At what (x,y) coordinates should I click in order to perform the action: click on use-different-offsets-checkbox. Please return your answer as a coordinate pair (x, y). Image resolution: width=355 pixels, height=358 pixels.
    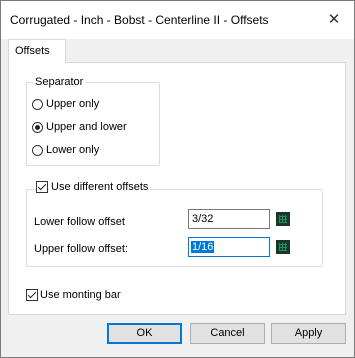
    Looking at the image, I should click on (42, 187).